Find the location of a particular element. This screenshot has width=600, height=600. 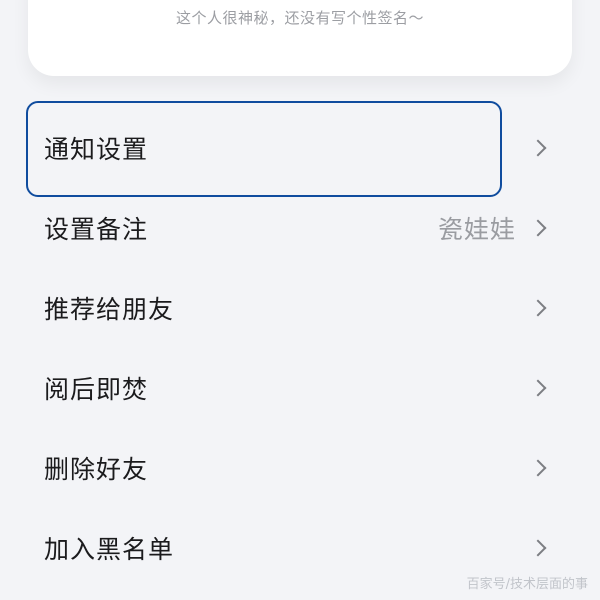

menu-item-notification-settings: 通知设置 is located at coordinates (300, 148).